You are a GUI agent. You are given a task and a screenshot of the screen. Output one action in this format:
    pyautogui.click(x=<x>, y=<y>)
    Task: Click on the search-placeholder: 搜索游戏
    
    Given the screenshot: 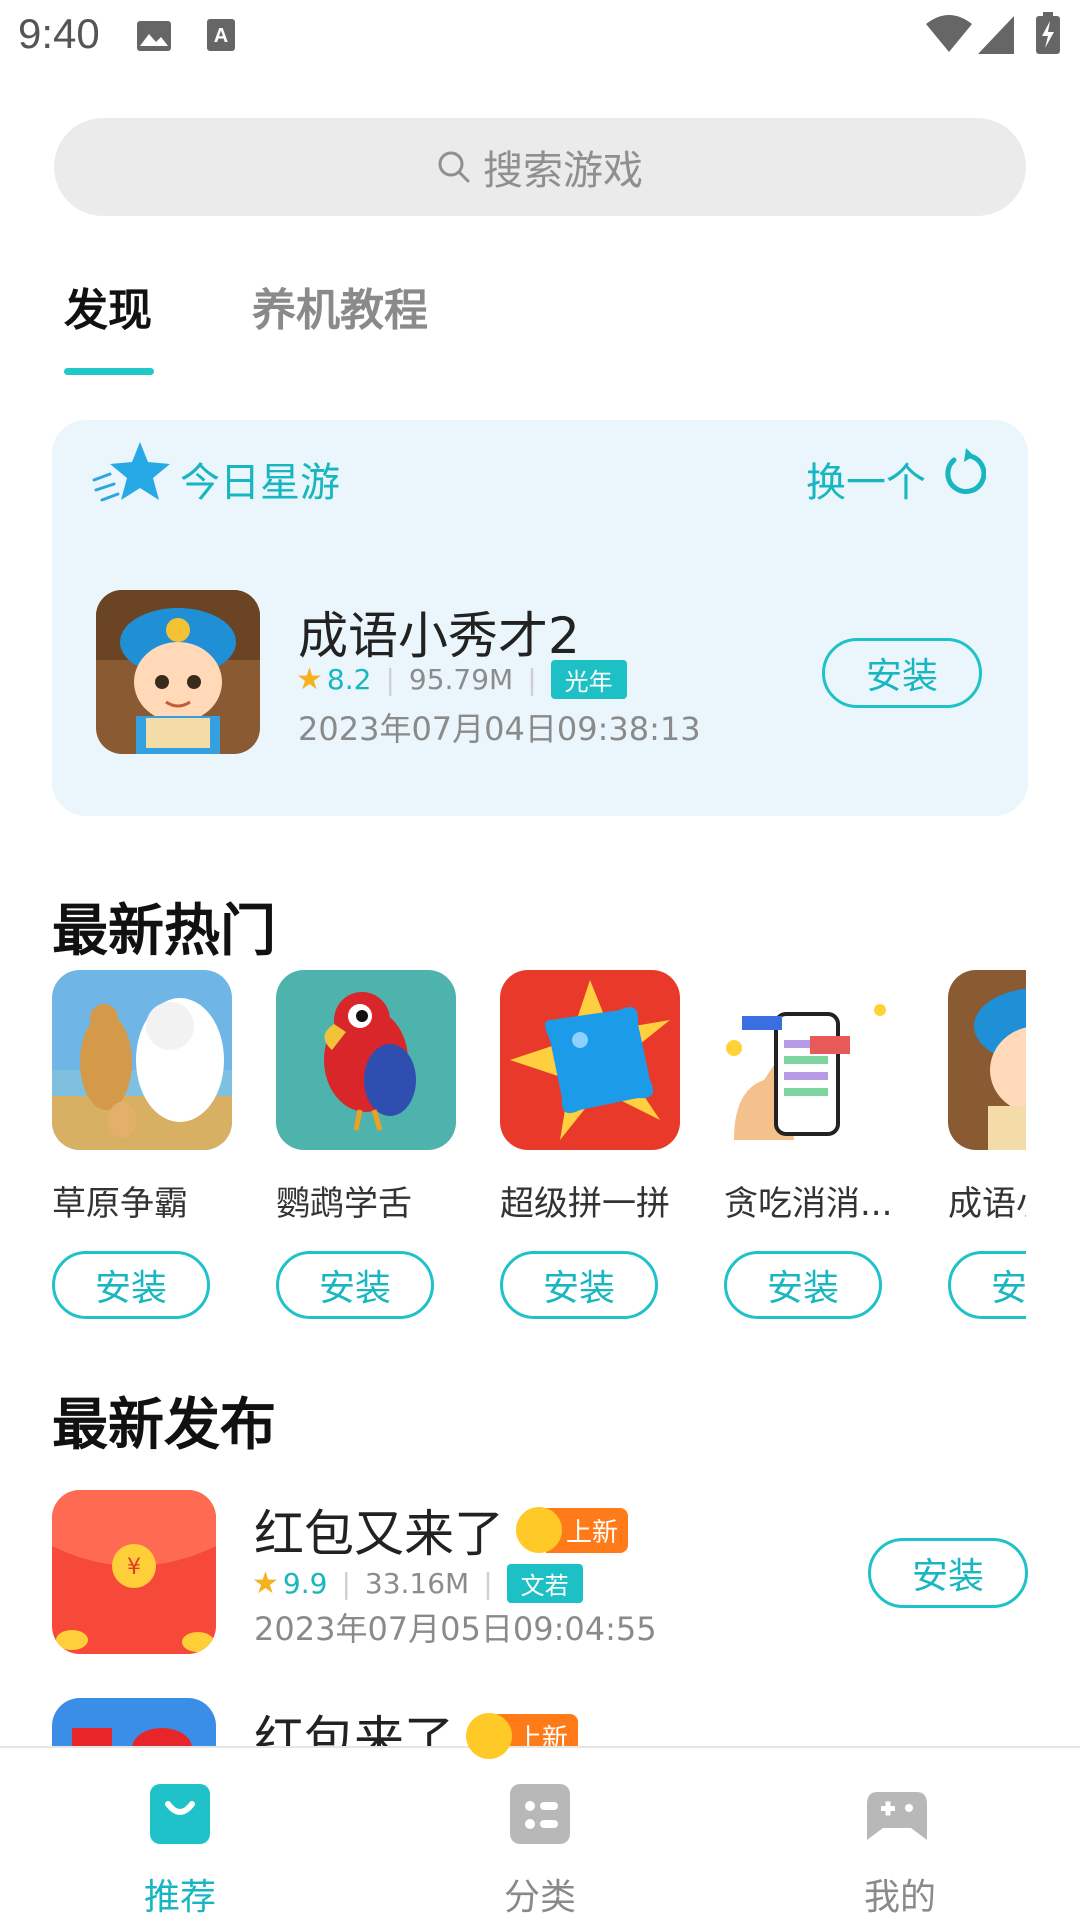 What is the action you would take?
    pyautogui.click(x=563, y=171)
    